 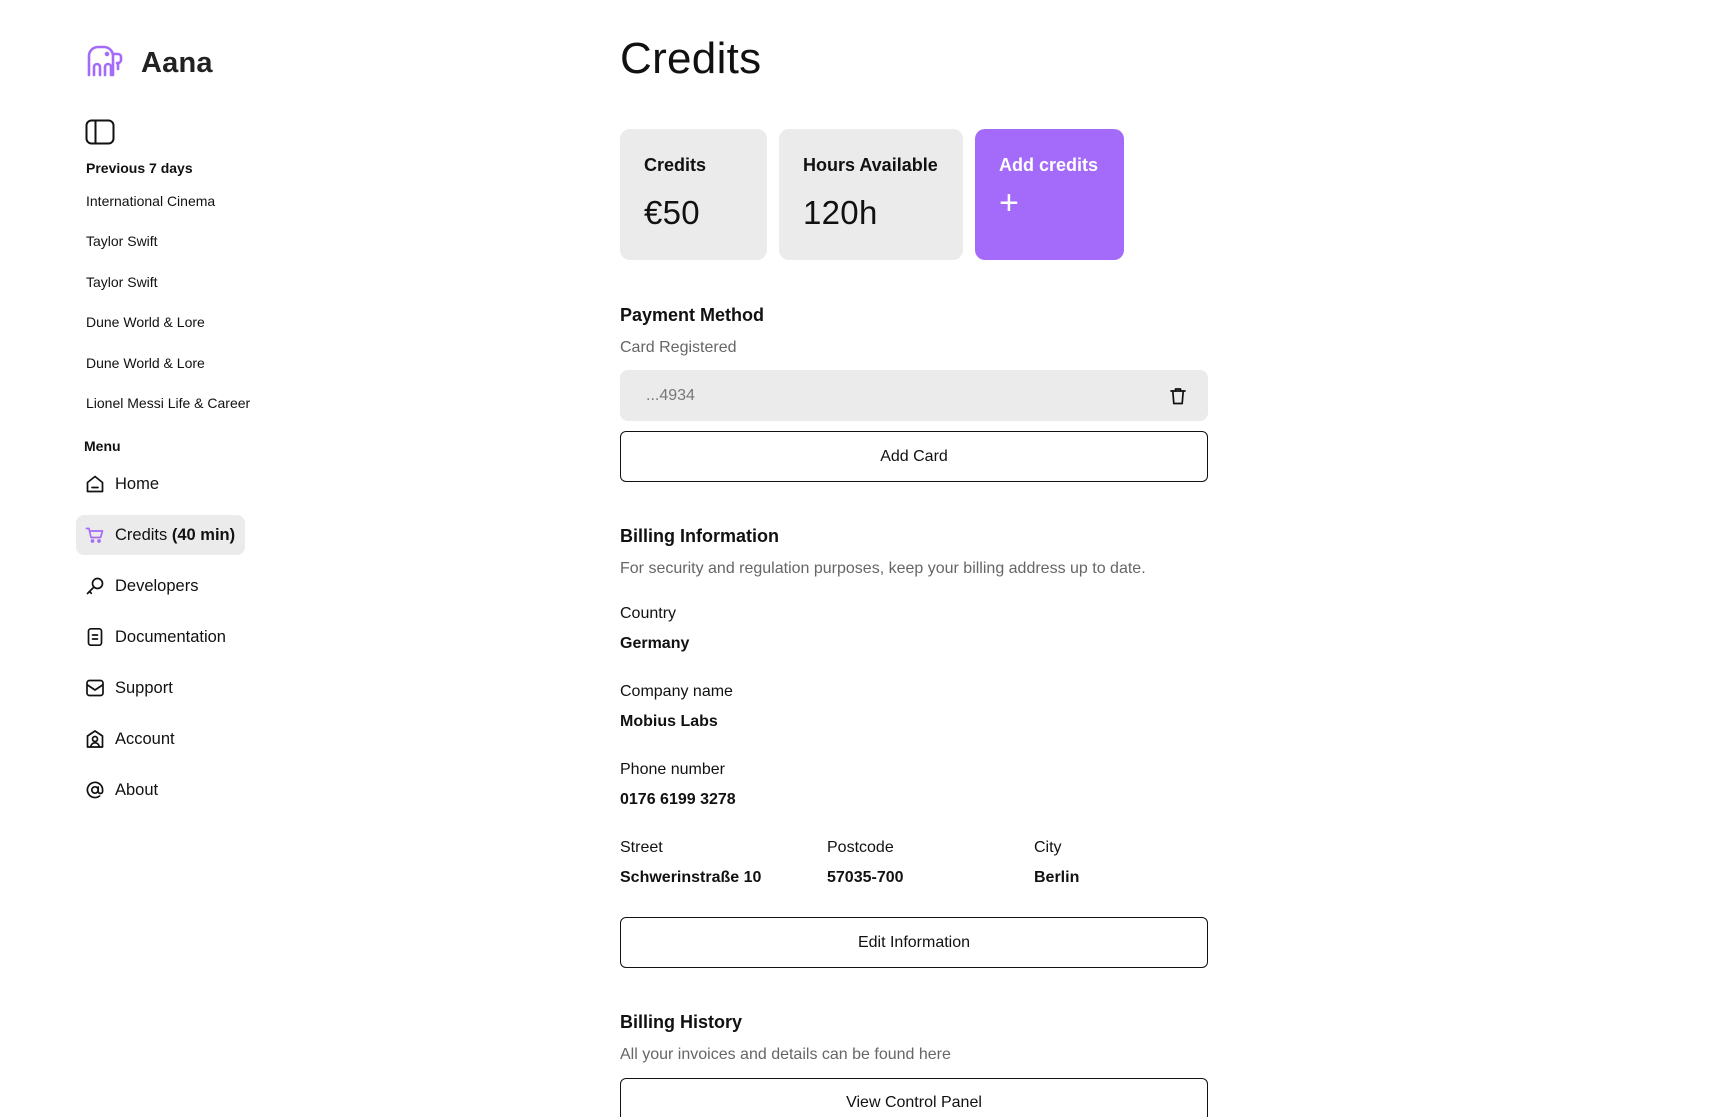 What do you see at coordinates (177, 63) in the screenshot?
I see `brand-name: Aana` at bounding box center [177, 63].